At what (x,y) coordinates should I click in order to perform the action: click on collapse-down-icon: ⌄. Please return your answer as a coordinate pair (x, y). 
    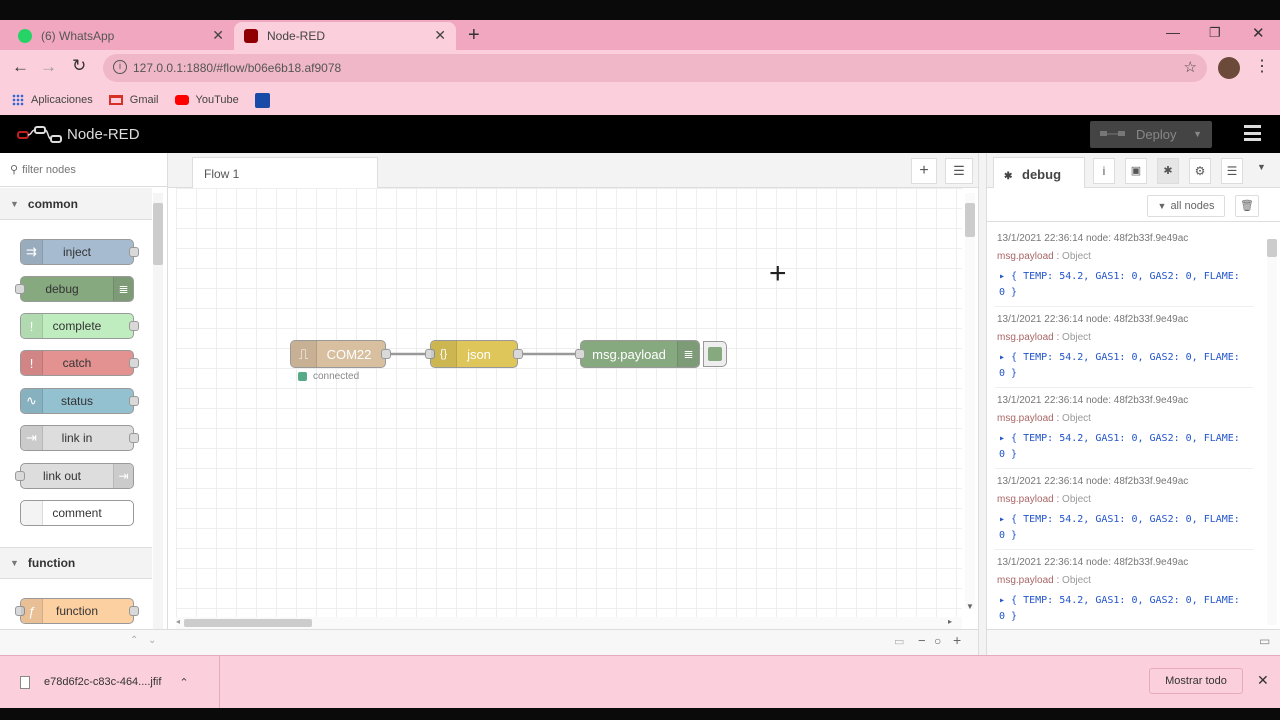
    Looking at the image, I should click on (152, 640).